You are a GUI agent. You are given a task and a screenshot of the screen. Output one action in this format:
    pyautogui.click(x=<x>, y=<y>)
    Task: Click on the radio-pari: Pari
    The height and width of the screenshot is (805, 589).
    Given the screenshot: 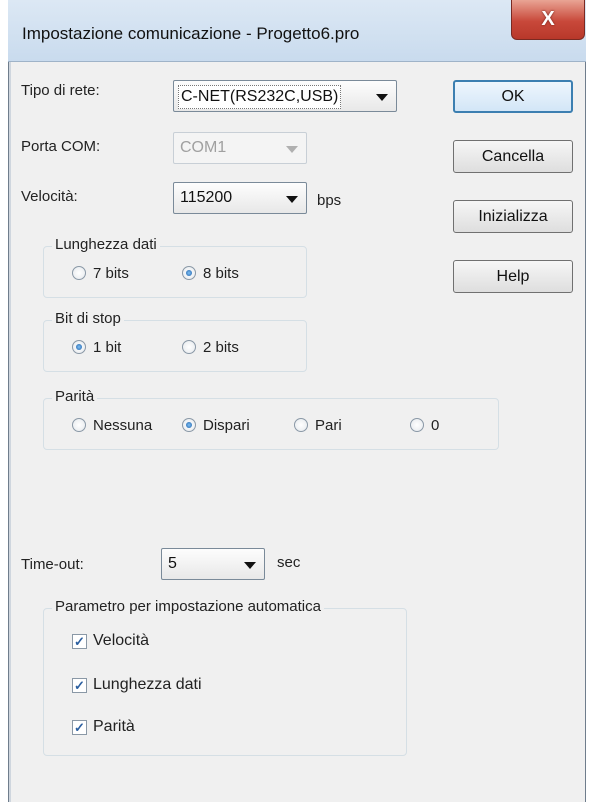 What is the action you would take?
    pyautogui.click(x=318, y=425)
    